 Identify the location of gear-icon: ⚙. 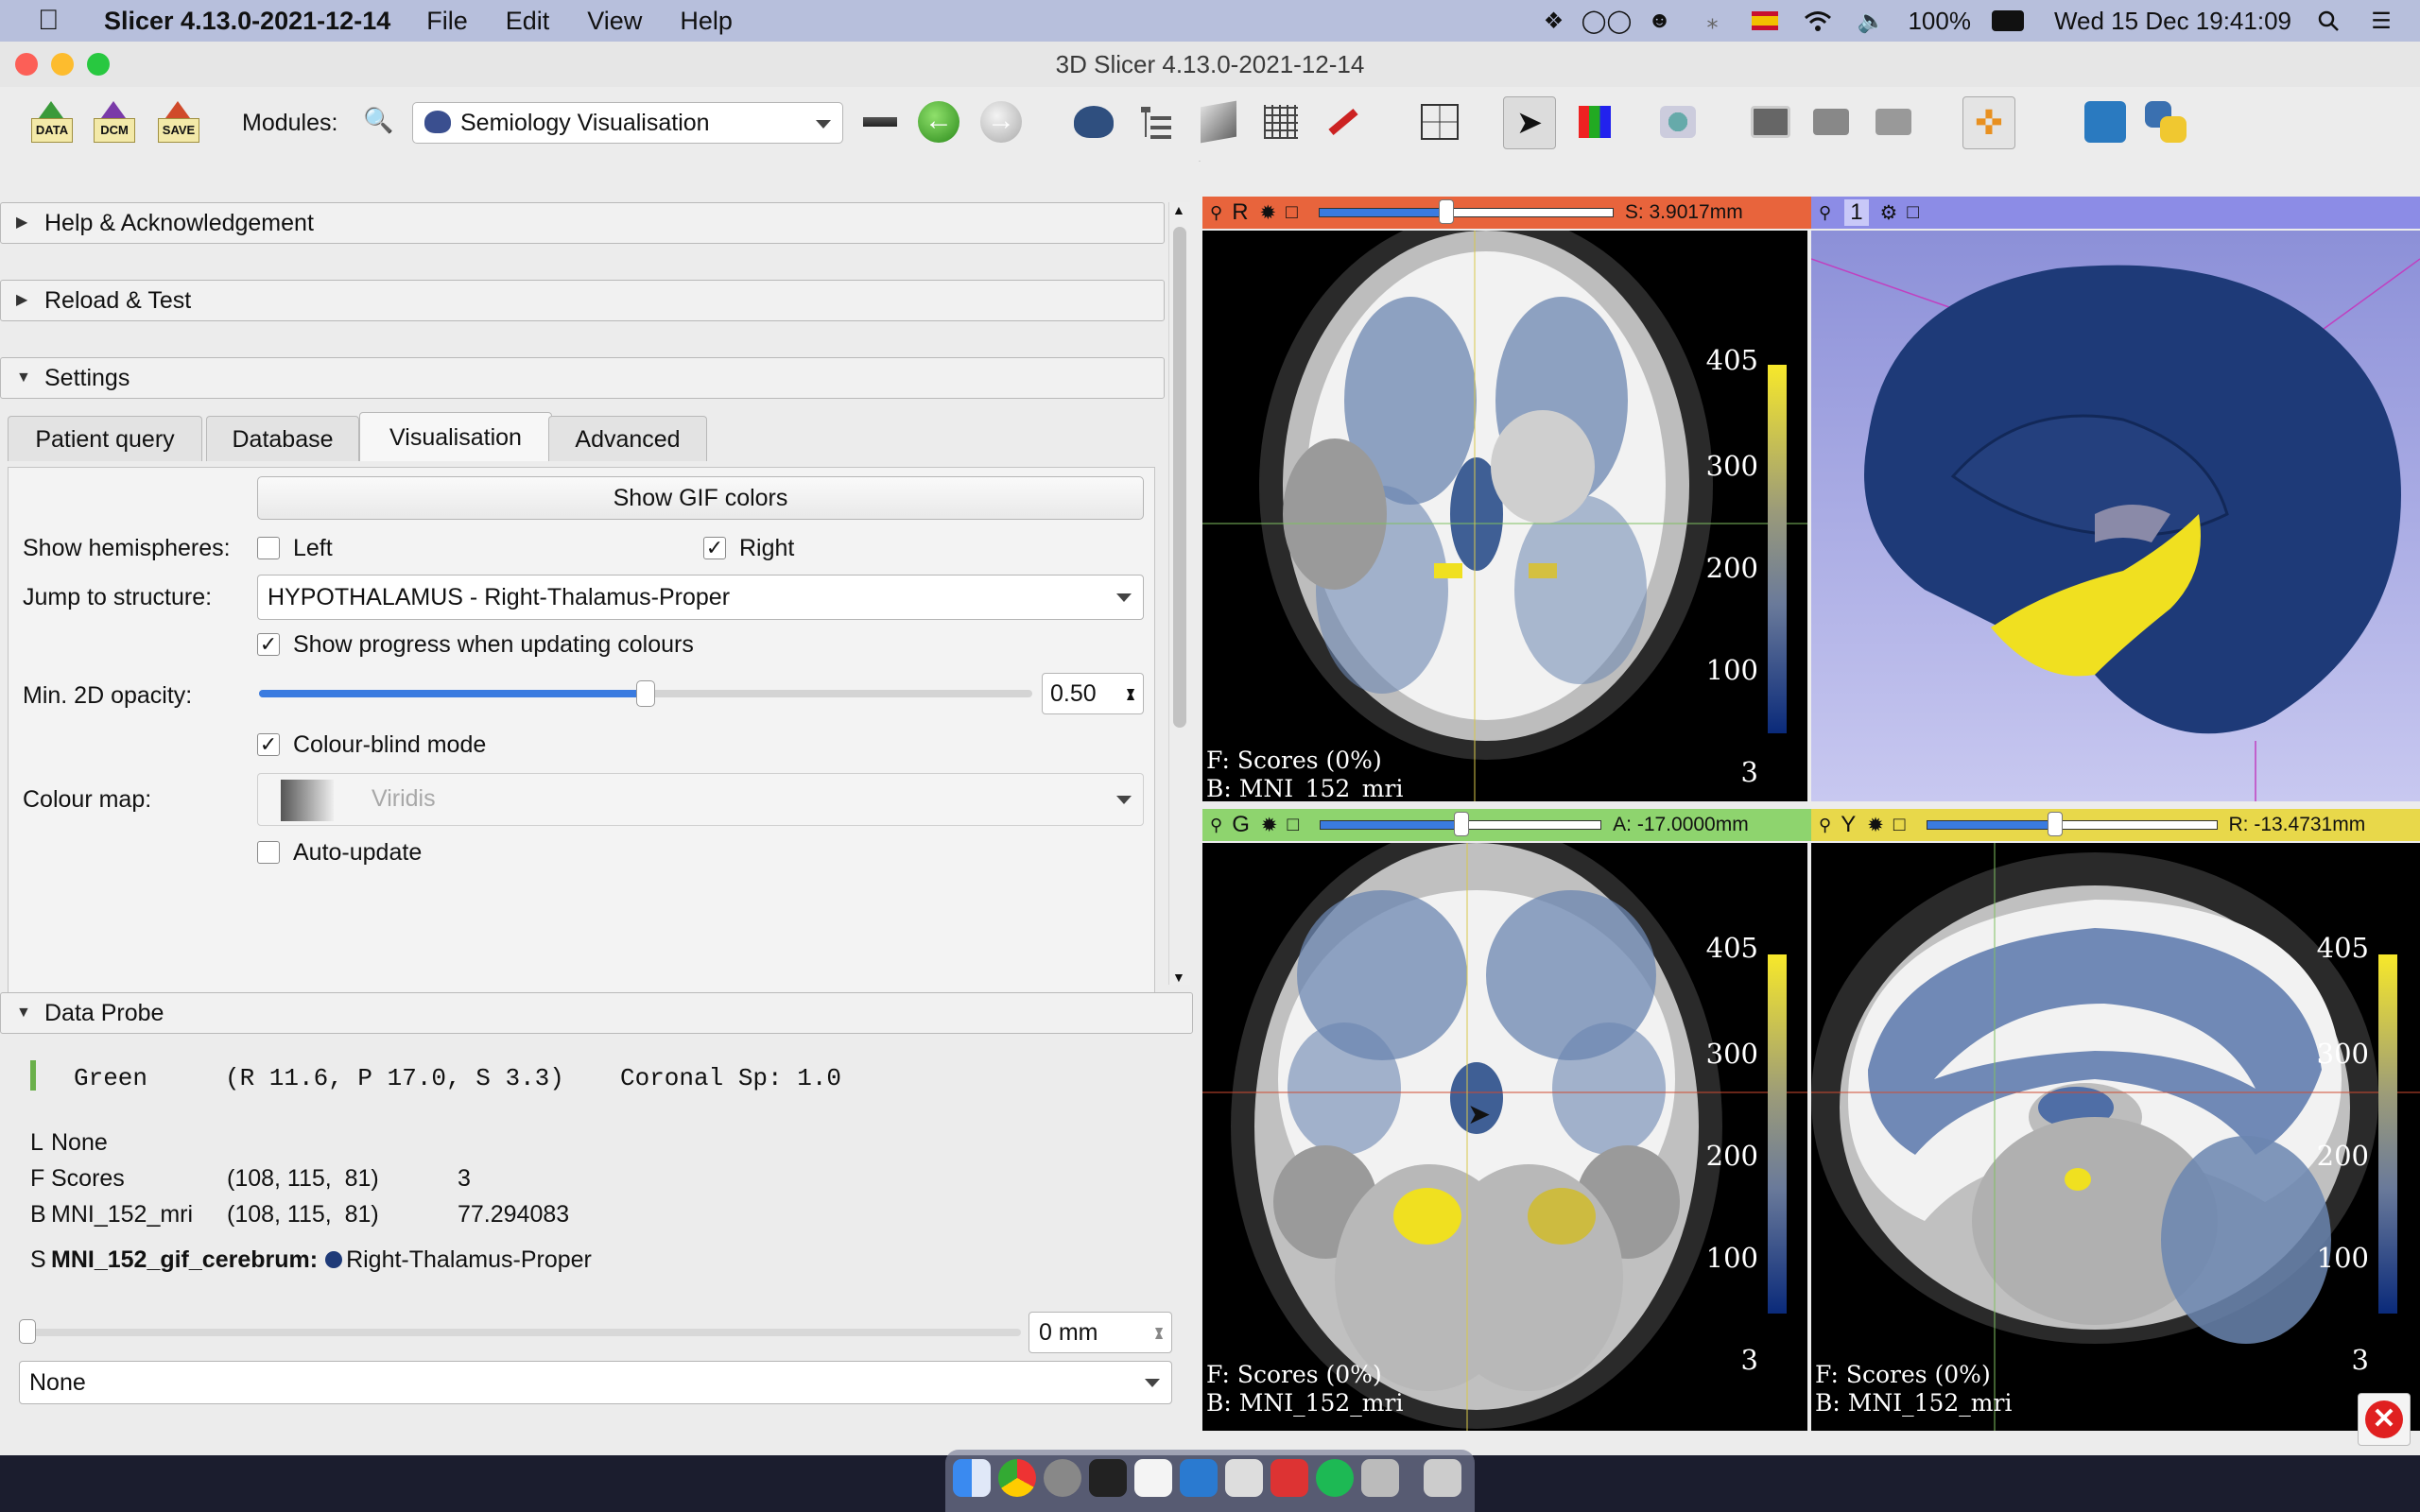
(1889, 213).